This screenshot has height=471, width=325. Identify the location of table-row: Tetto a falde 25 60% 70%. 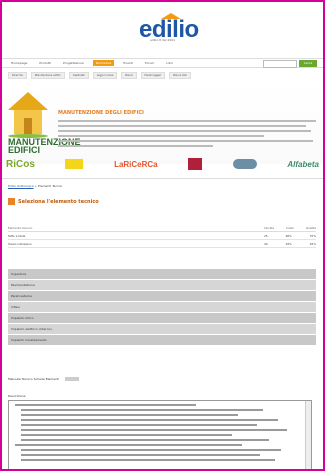
(162, 236).